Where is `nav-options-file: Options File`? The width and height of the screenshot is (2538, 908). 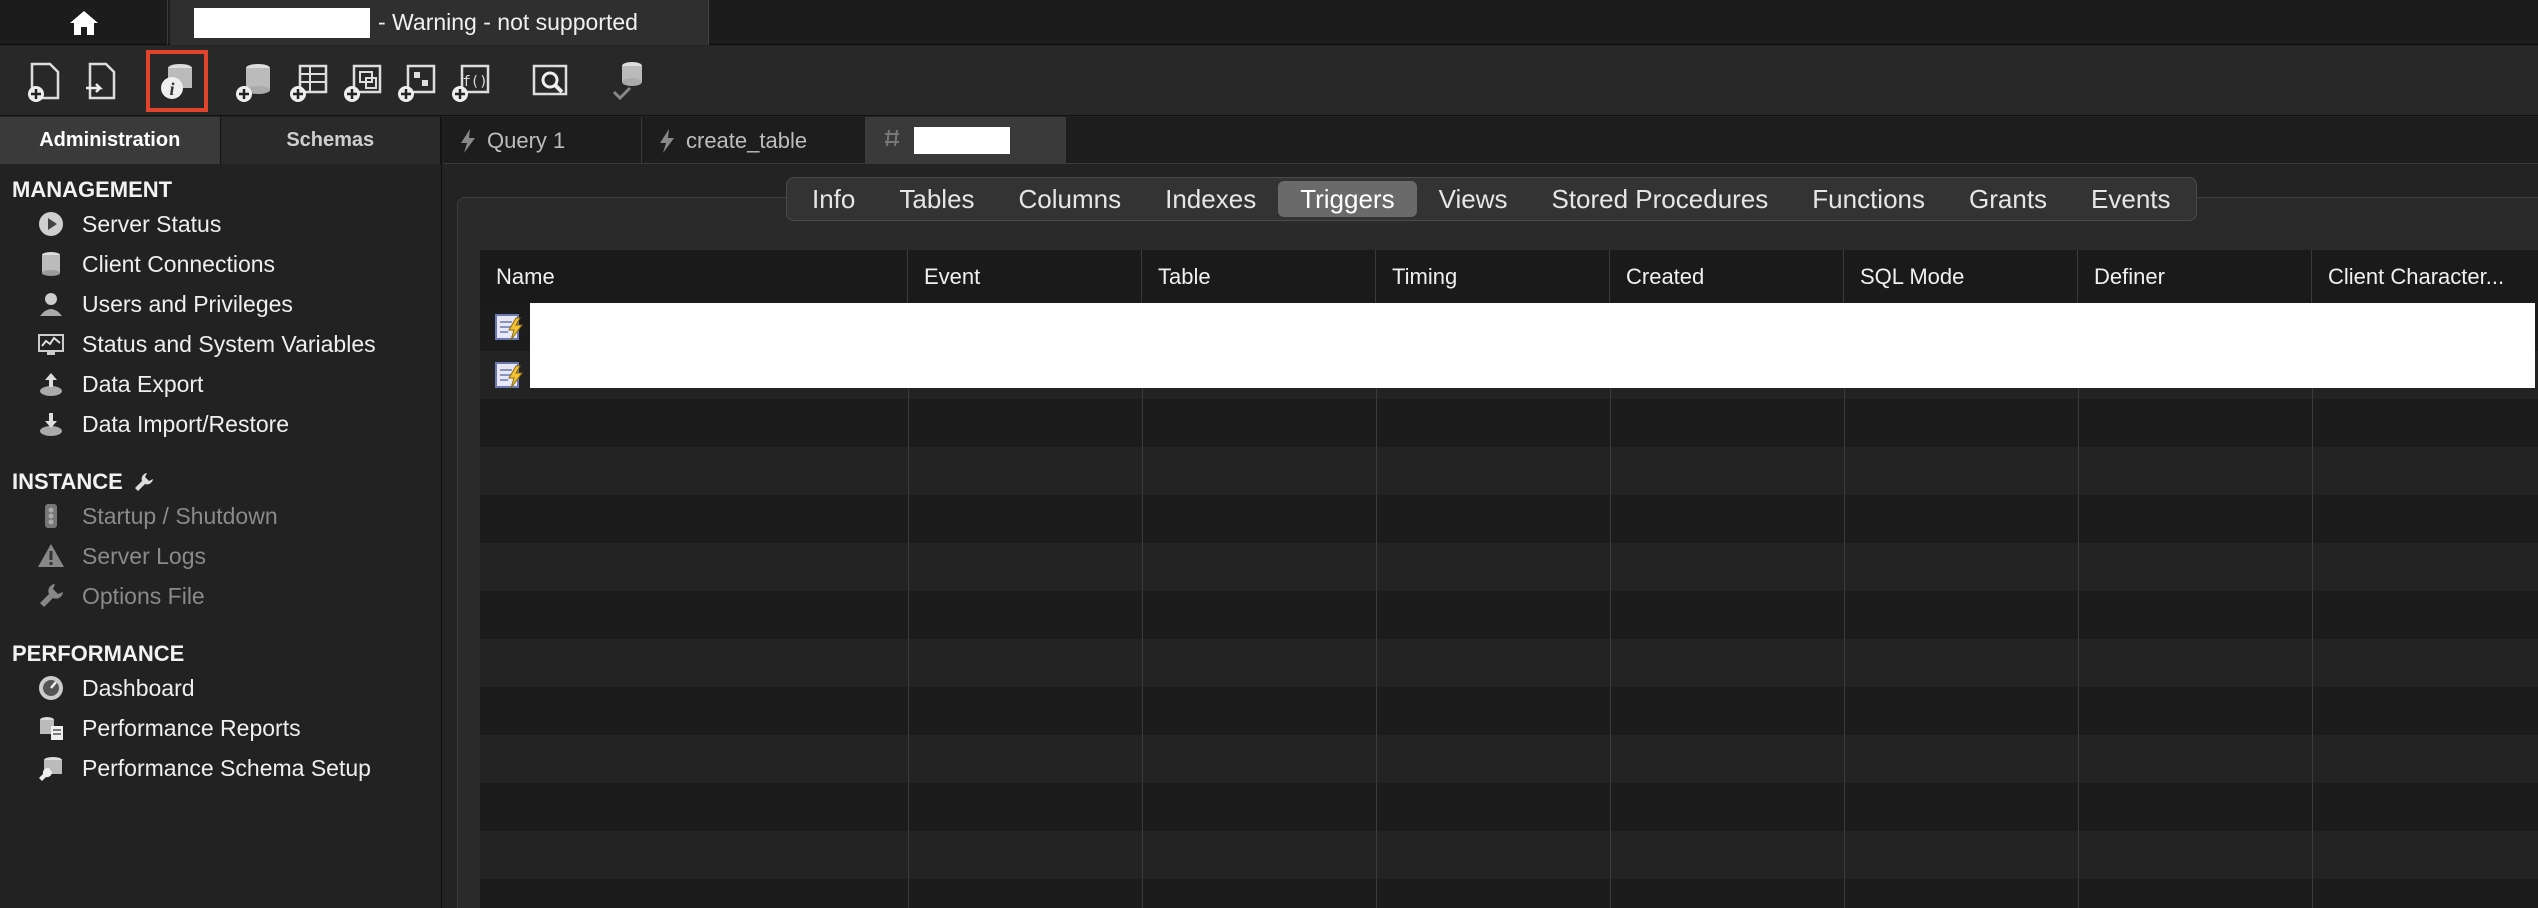 nav-options-file: Options File is located at coordinates (220, 596).